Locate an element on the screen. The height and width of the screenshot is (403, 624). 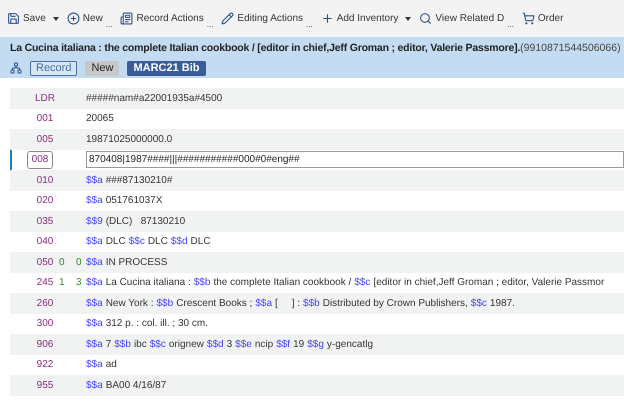
field-row: 005 19871025000000.0 is located at coordinates (317, 139).